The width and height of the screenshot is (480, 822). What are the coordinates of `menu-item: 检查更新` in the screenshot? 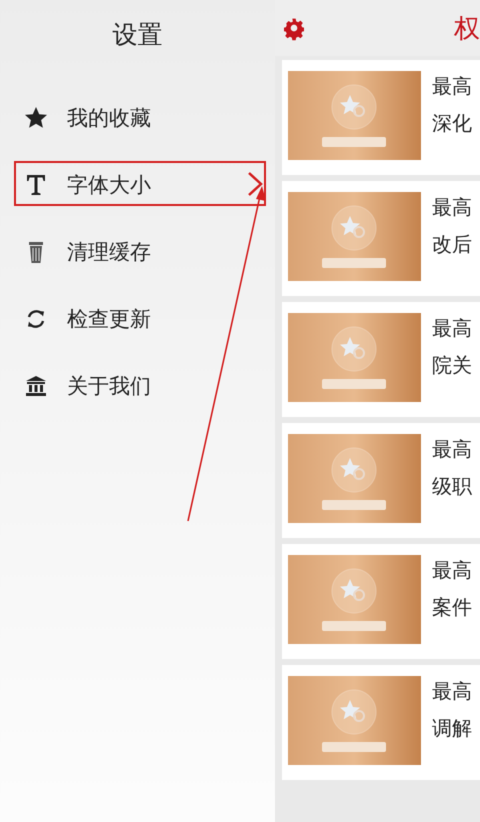 It's located at (137, 318).